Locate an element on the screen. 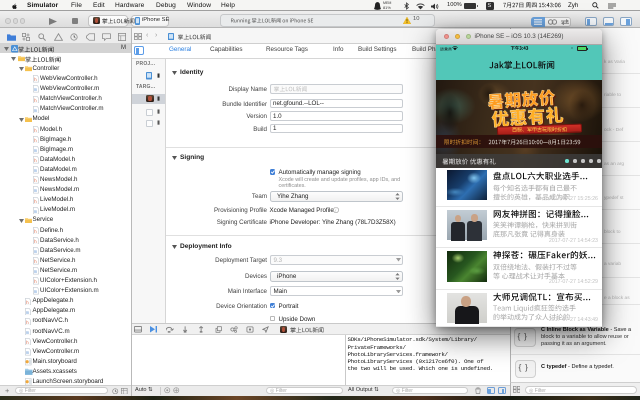 This screenshot has width=640, height=400. svg-text: i is located at coordinates (336, 210).